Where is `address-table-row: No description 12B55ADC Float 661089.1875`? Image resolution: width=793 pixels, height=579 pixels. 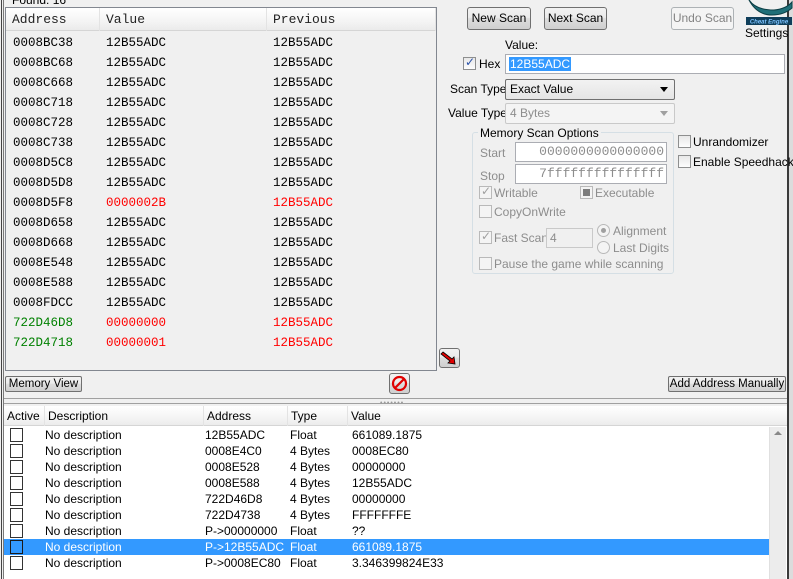 address-table-row: No description 12B55ADC Float 661089.1875 is located at coordinates (387, 435).